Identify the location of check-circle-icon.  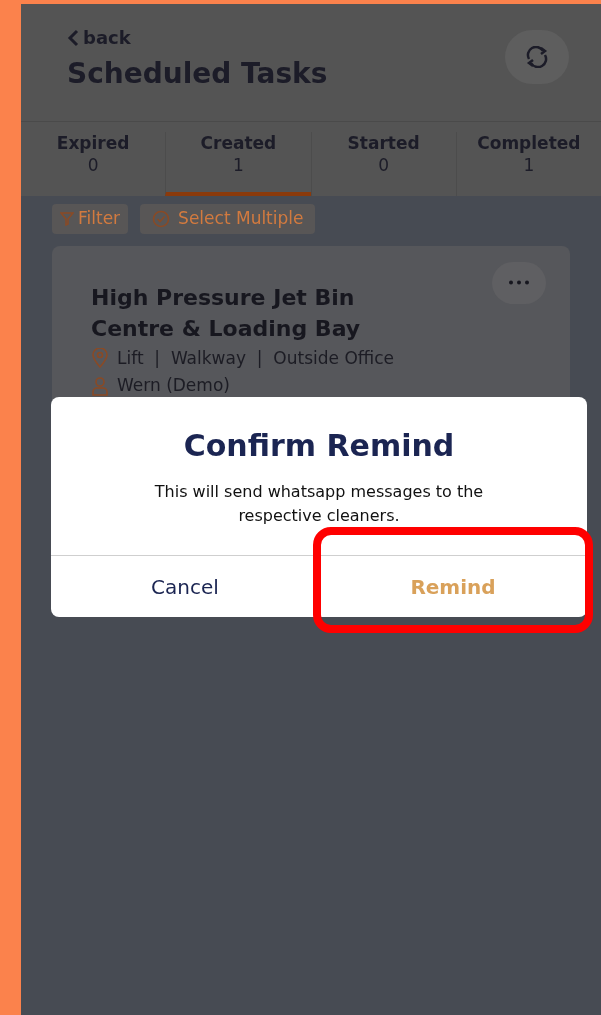
(161, 218).